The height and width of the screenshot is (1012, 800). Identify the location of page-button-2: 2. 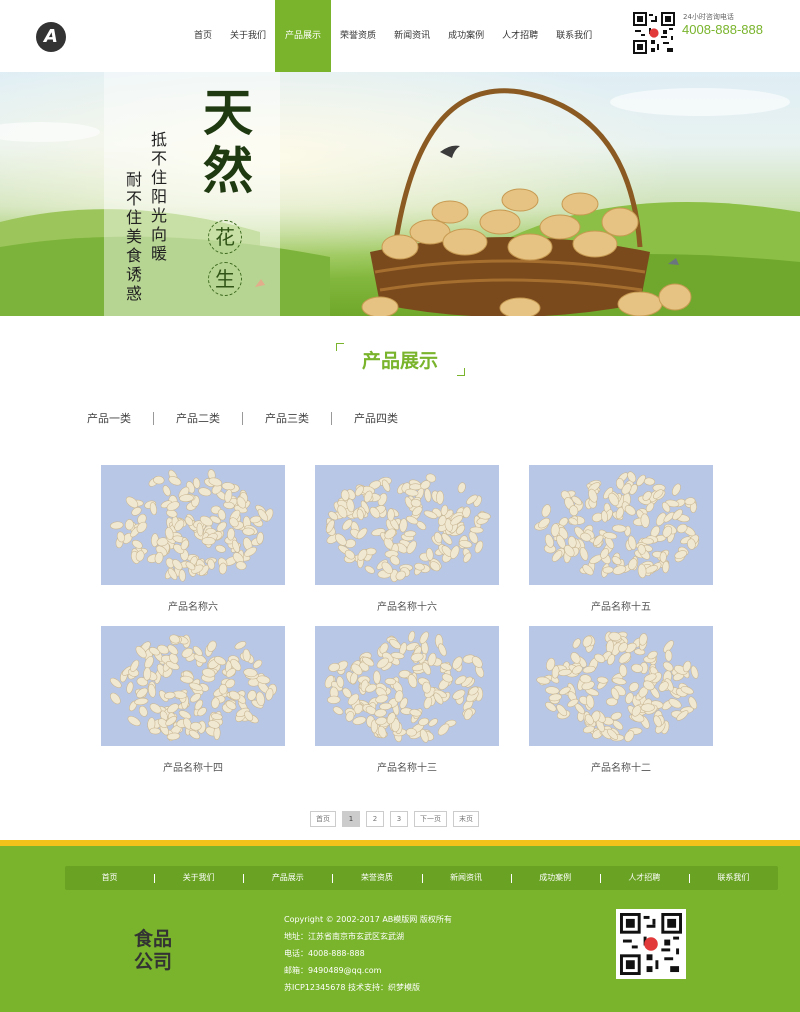
(375, 819).